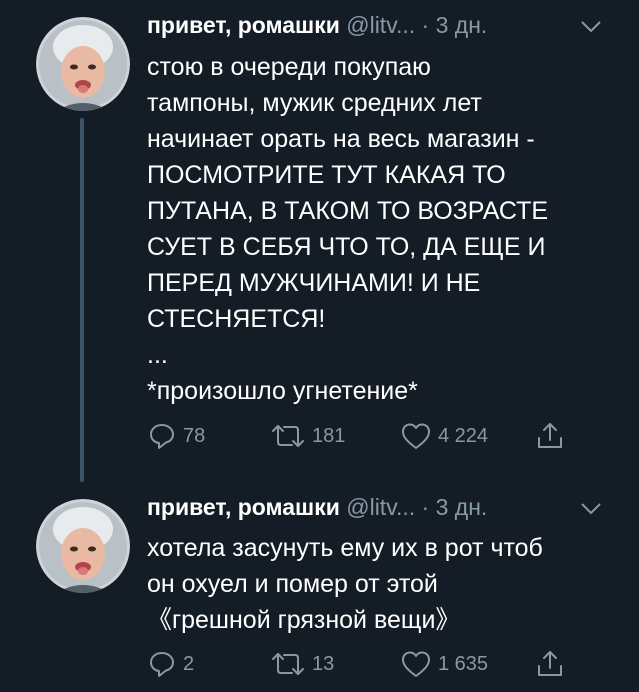 This screenshot has height=692, width=639. I want to click on retweet-button: 13, so click(302, 664).